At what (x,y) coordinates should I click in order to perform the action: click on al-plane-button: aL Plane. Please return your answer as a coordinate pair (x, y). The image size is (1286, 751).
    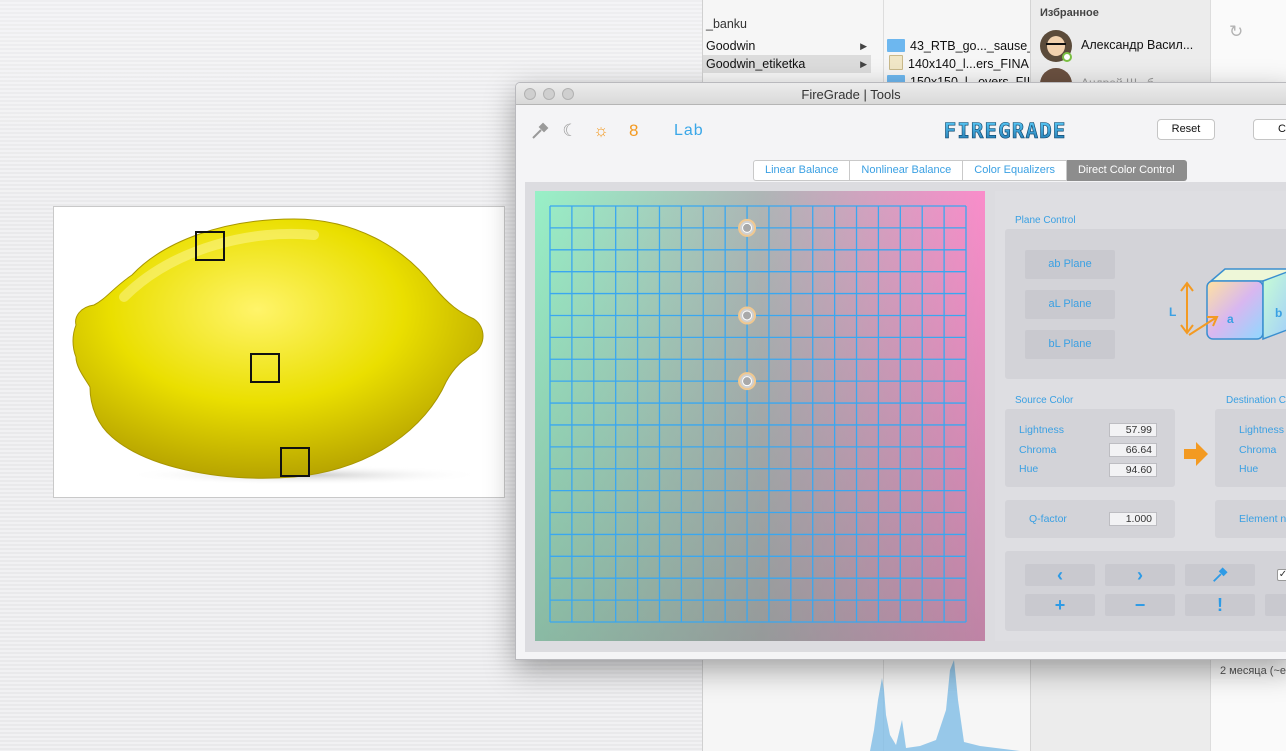
    Looking at the image, I should click on (1070, 304).